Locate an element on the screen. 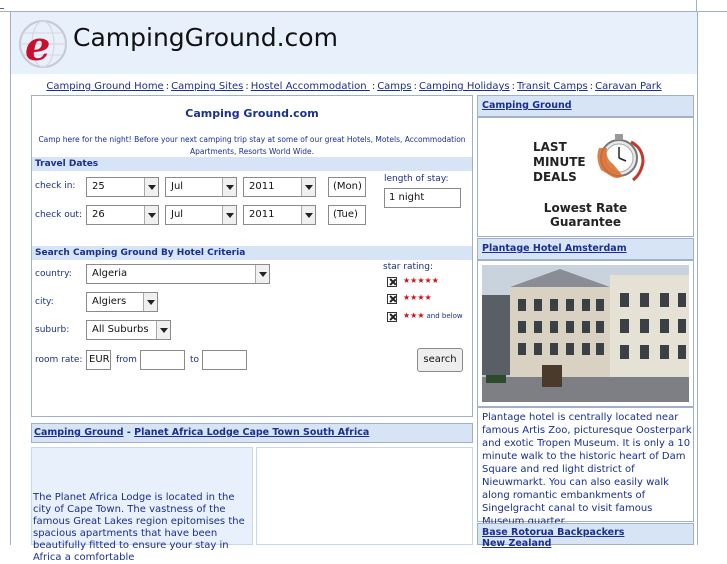 The image size is (727, 564). city-label: city: is located at coordinates (44, 302).